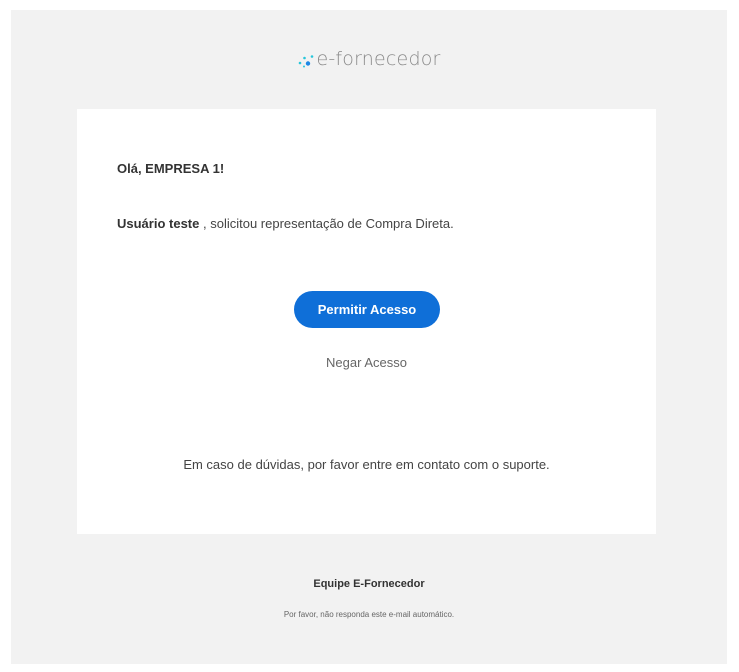 Image resolution: width=739 pixels, height=672 pixels. I want to click on dots-logo-icon, so click(306, 61).